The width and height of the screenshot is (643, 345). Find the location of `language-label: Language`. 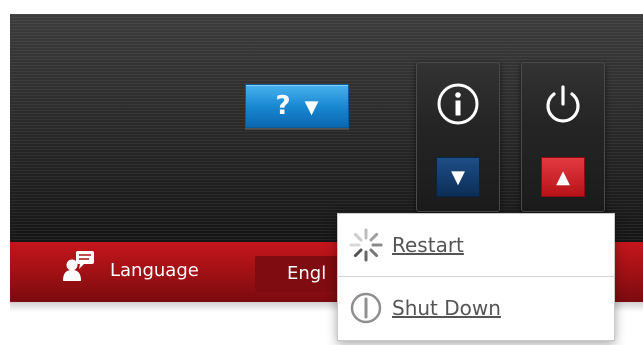

language-label: Language is located at coordinates (154, 270).